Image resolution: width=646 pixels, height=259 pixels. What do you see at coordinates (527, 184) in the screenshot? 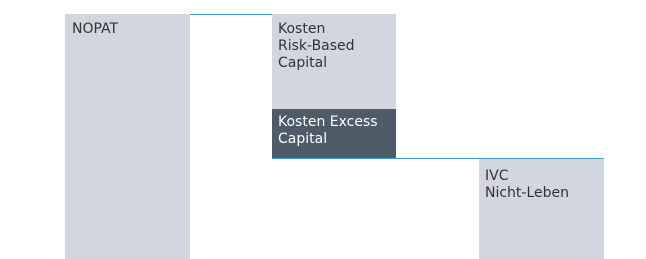
I see `ivc-non-life-label: IVC Nicht-Leben` at bounding box center [527, 184].